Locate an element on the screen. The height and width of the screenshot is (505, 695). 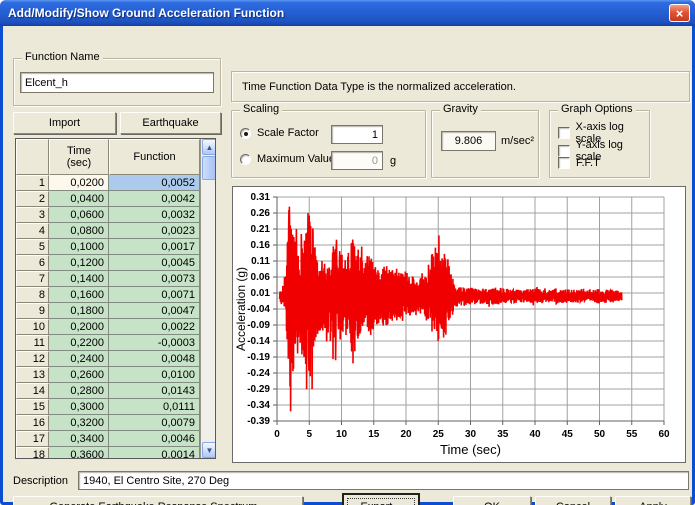
time-cell: 0,2200 is located at coordinates (79, 343).